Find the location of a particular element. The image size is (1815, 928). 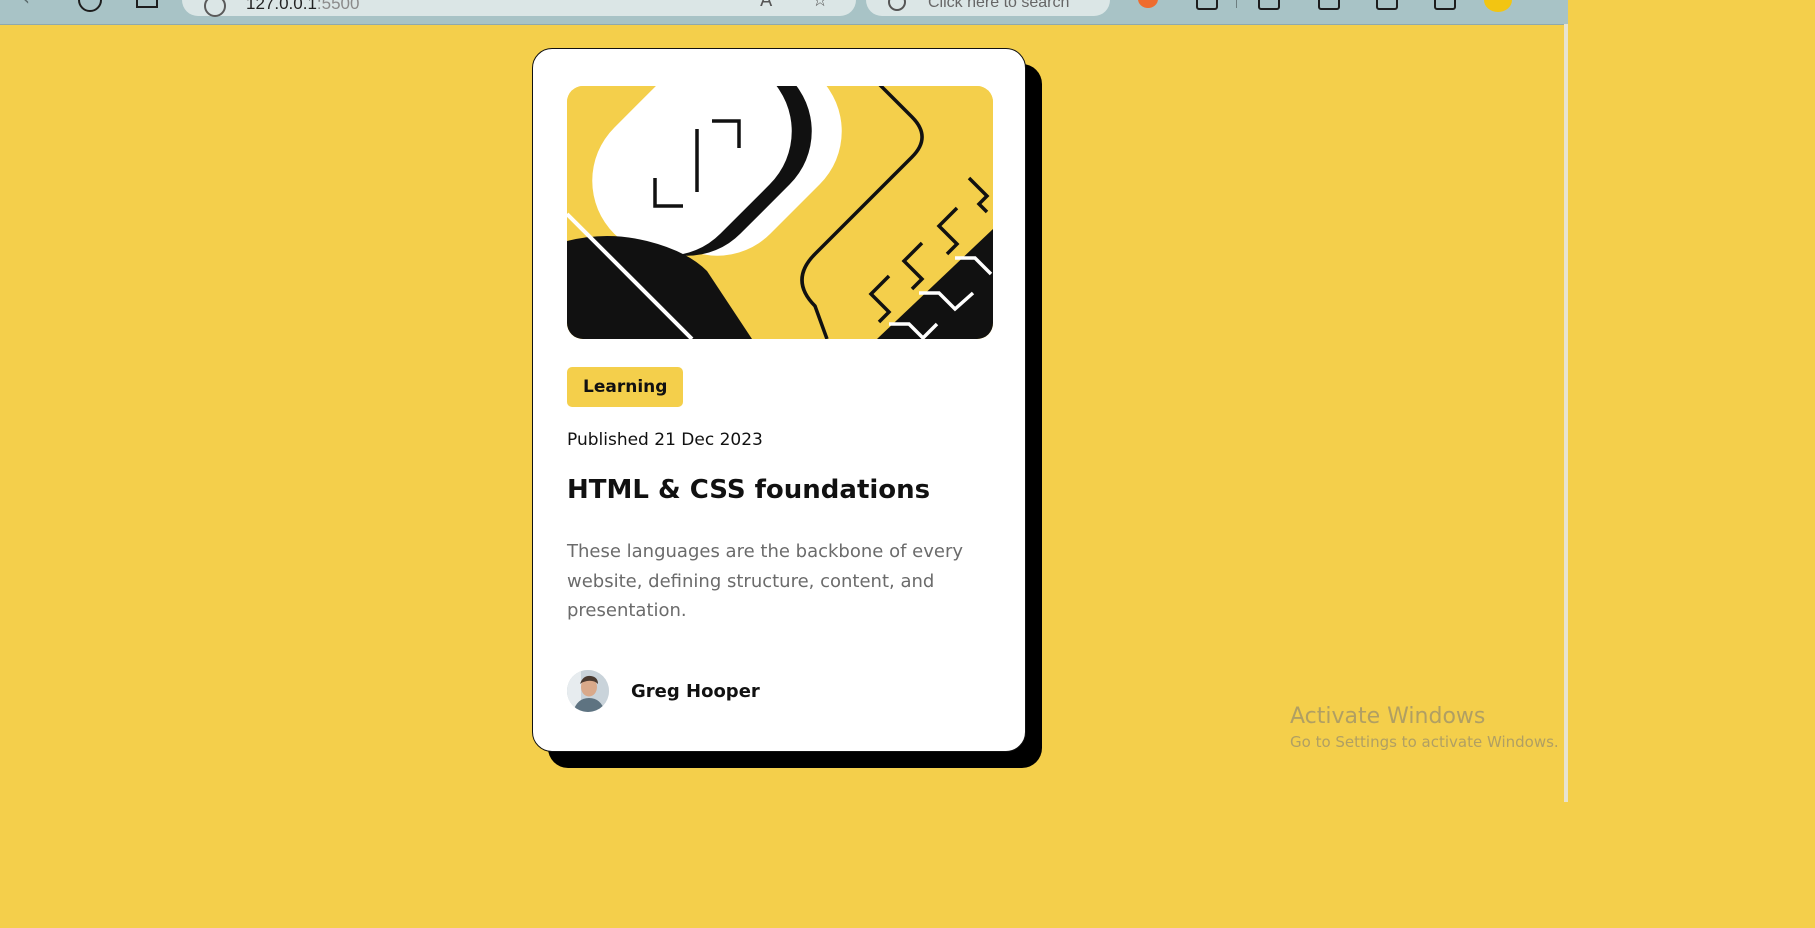

avatar-portrait-icon is located at coordinates (588, 691).